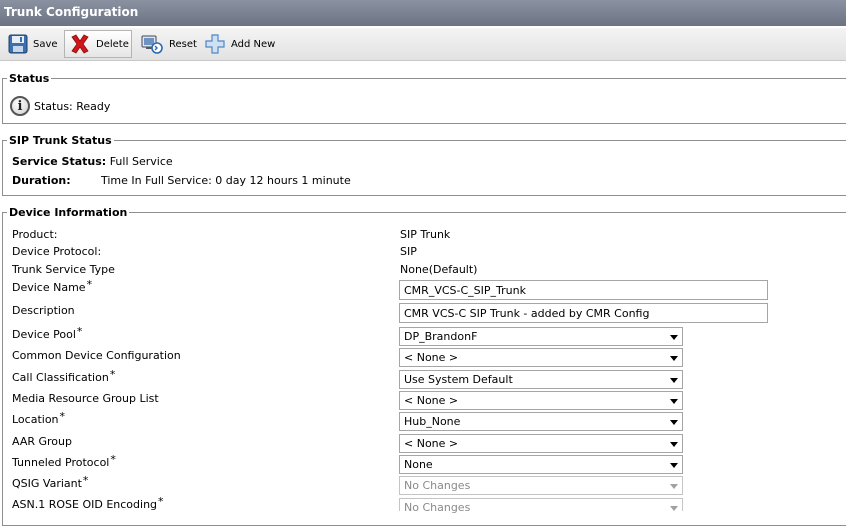 This screenshot has width=846, height=526. I want to click on save-icon, so click(18, 44).